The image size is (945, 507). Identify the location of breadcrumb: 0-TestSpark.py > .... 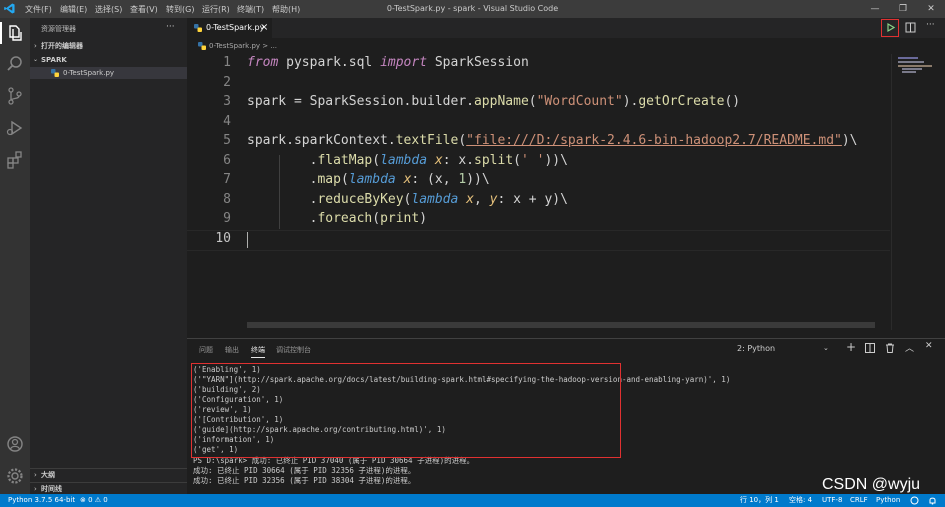
(537, 46).